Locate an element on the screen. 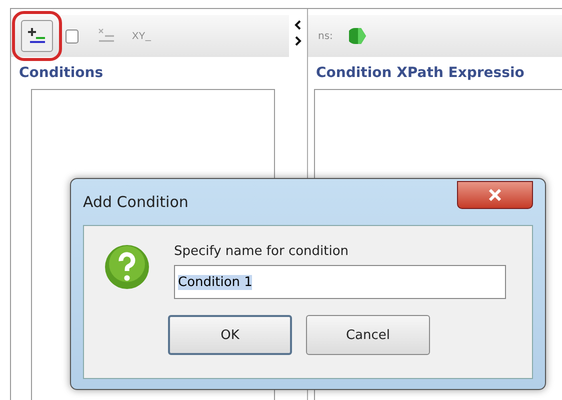 This screenshot has width=562, height=400. prompt-text: Specify name for condition is located at coordinates (262, 251).